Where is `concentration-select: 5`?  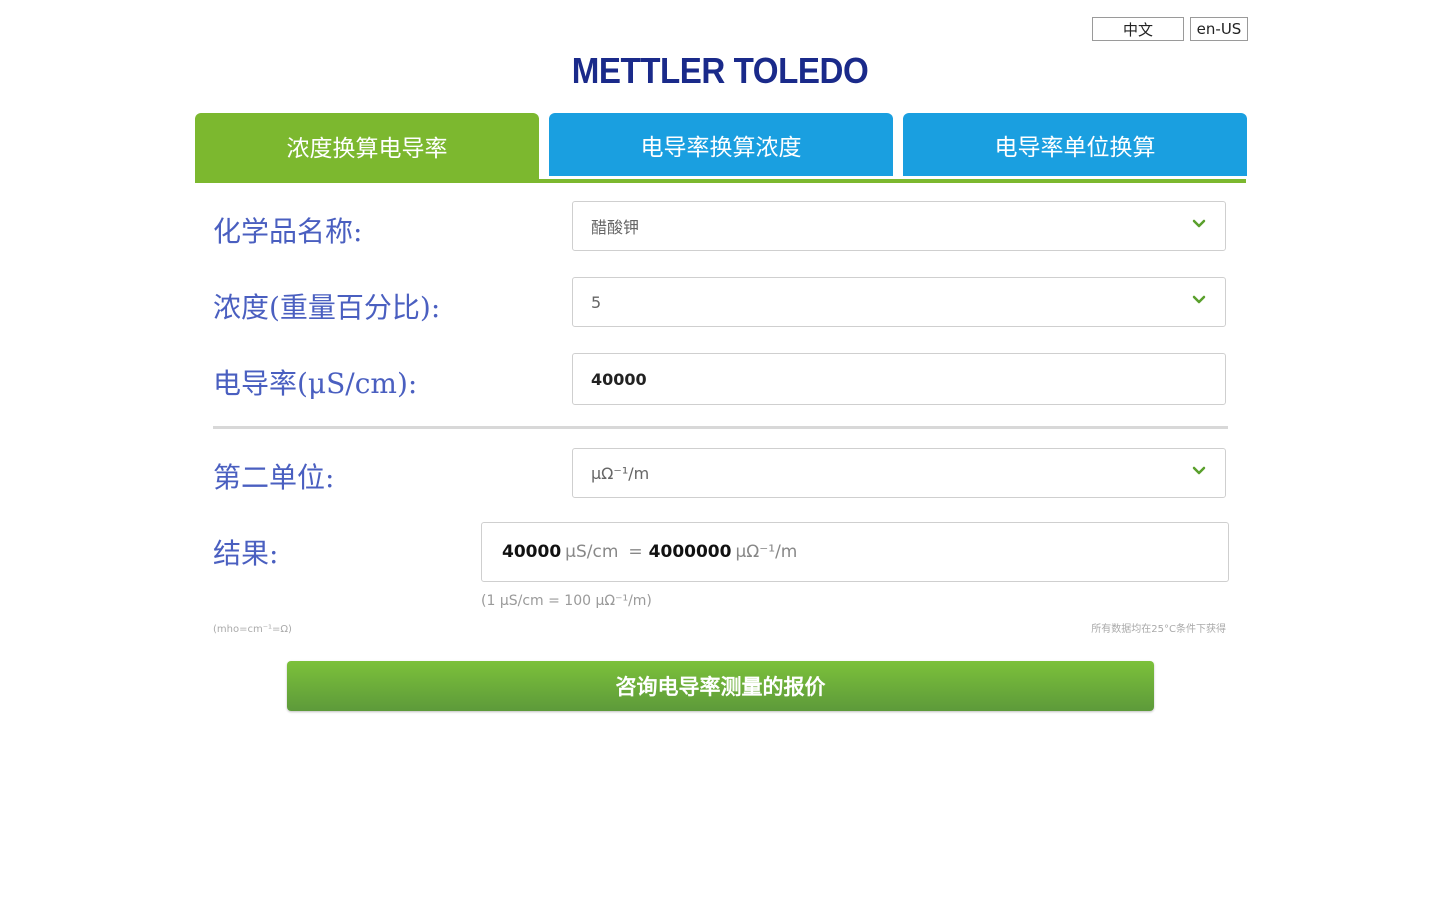
concentration-select: 5 is located at coordinates (899, 302).